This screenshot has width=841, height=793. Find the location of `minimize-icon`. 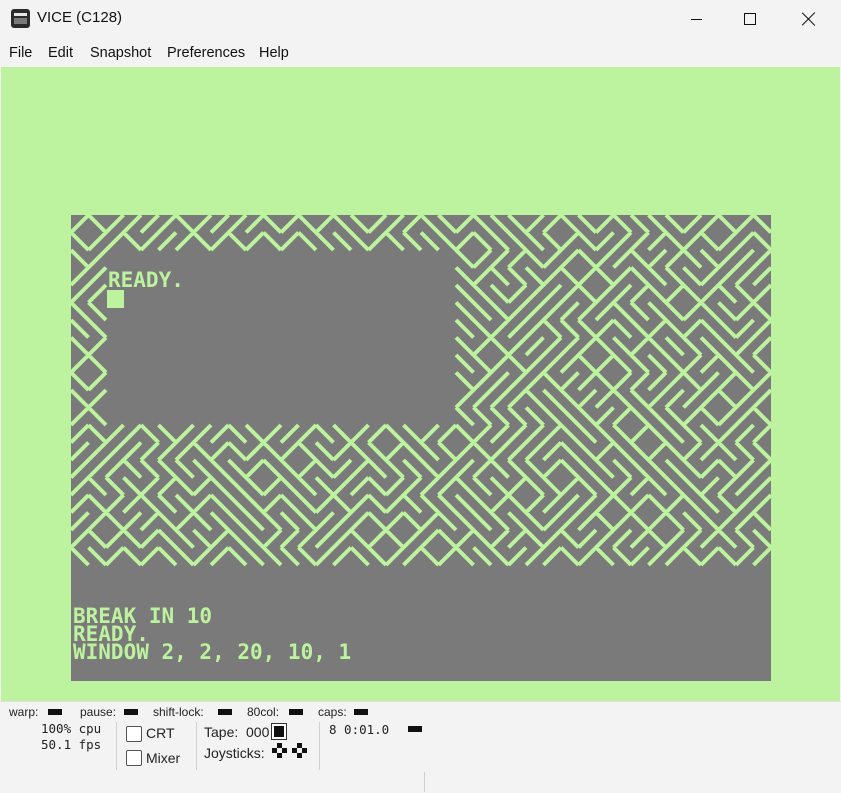

minimize-icon is located at coordinates (696, 19).